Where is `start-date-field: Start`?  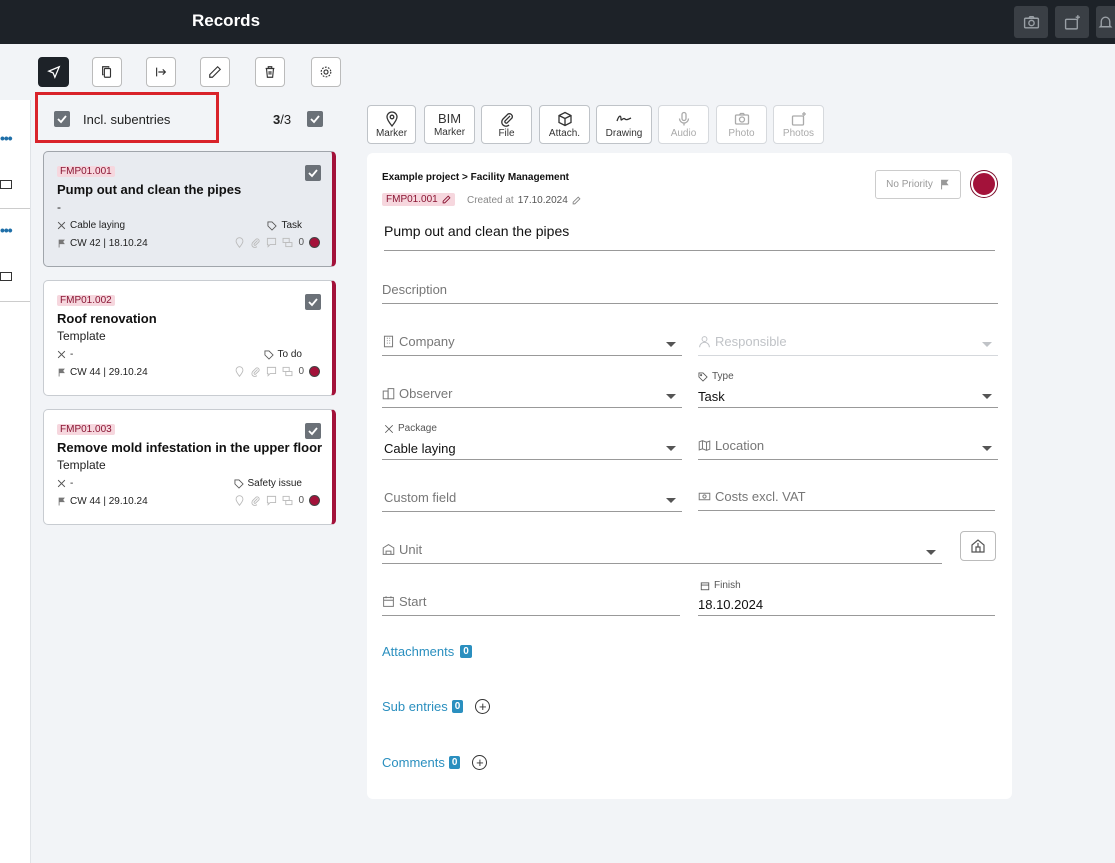 start-date-field: Start is located at coordinates (531, 602).